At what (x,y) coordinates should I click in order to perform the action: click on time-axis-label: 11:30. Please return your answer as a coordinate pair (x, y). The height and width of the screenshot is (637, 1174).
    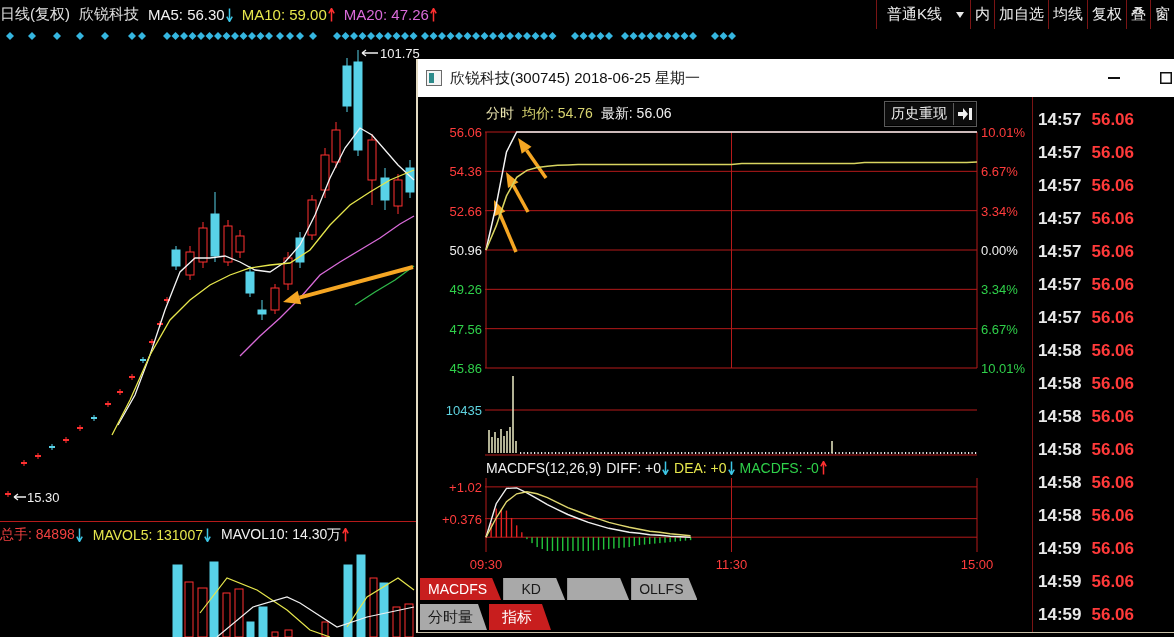
    Looking at the image, I should click on (731, 564).